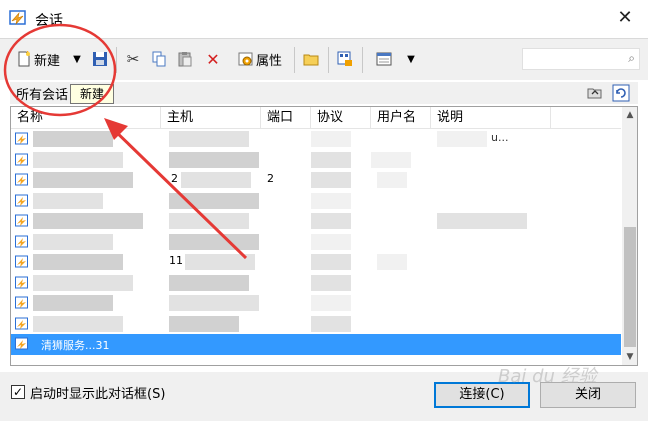 The image size is (648, 421). What do you see at coordinates (270, 178) in the screenshot?
I see `row-port-fragment: 2` at bounding box center [270, 178].